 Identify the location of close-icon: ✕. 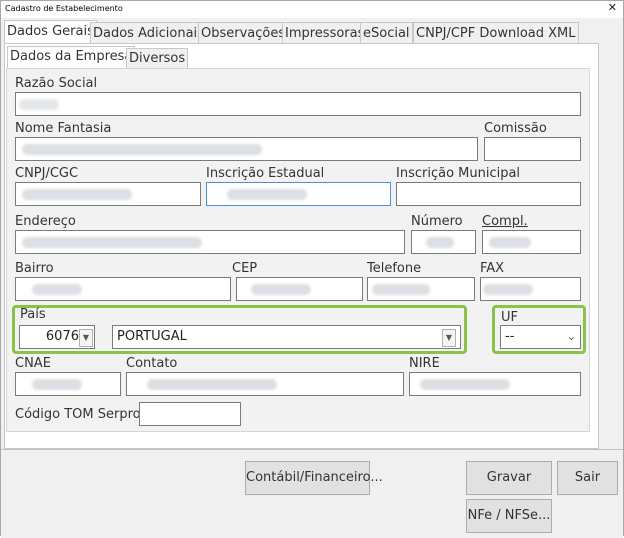
(612, 7).